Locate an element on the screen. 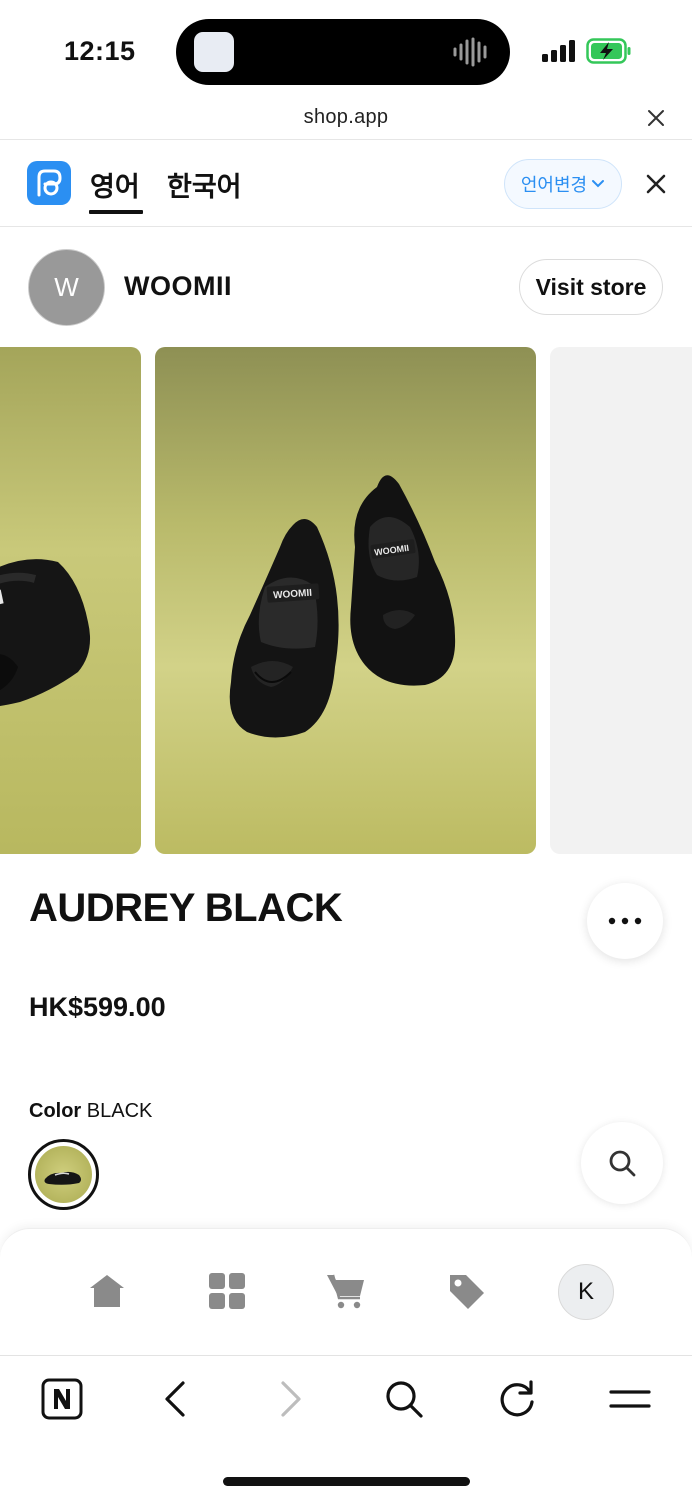  store-name: WOOMII is located at coordinates (178, 286).